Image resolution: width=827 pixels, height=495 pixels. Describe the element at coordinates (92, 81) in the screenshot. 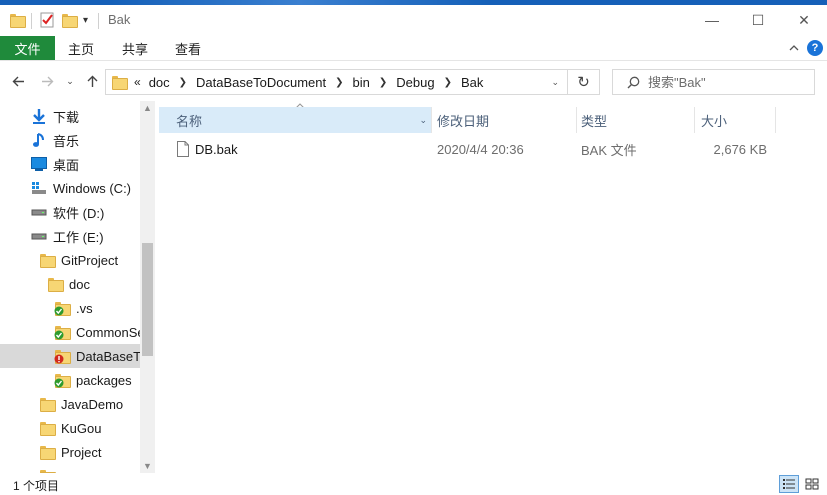

I see `up-arrow-icon` at that location.